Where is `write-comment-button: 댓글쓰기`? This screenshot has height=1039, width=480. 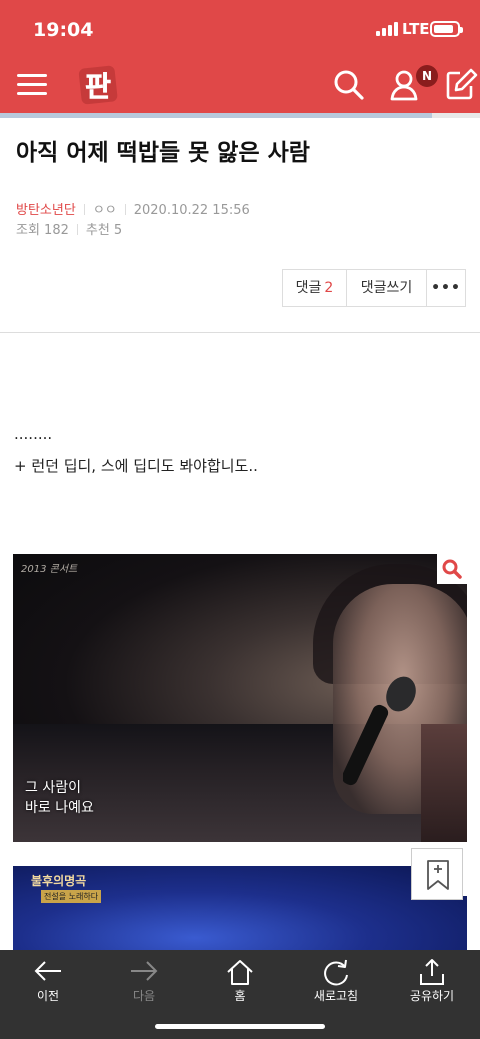 write-comment-button: 댓글쓰기 is located at coordinates (387, 288).